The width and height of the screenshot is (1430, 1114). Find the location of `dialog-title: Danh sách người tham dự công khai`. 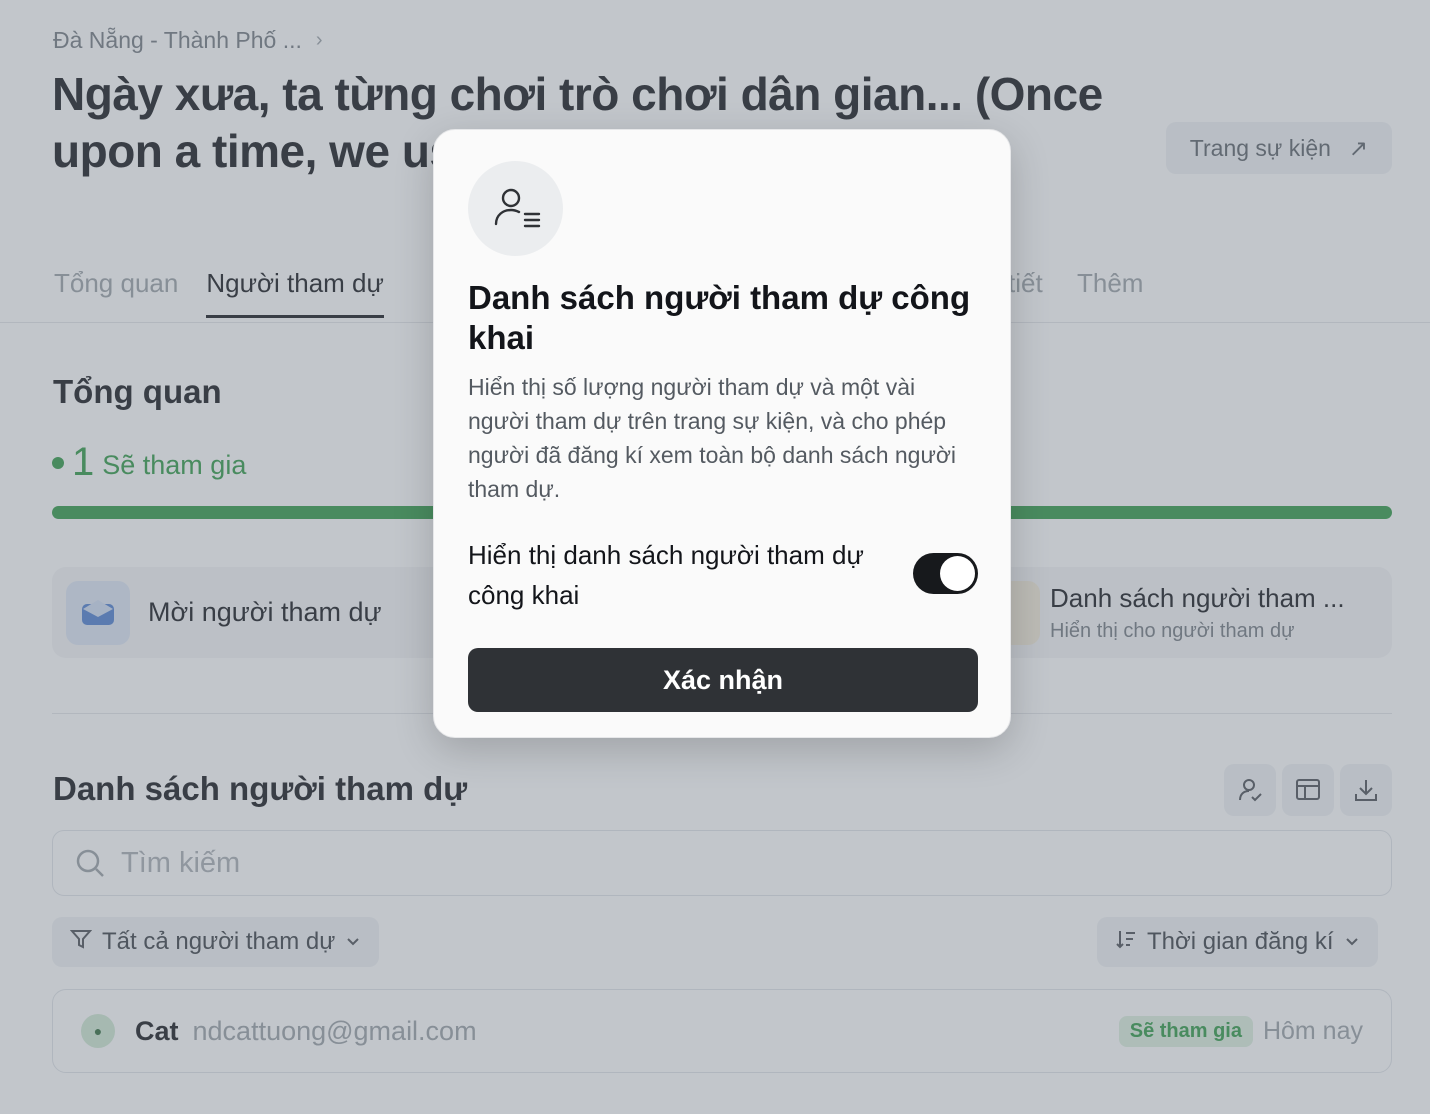

dialog-title: Danh sách người tham dự công khai is located at coordinates (719, 317).